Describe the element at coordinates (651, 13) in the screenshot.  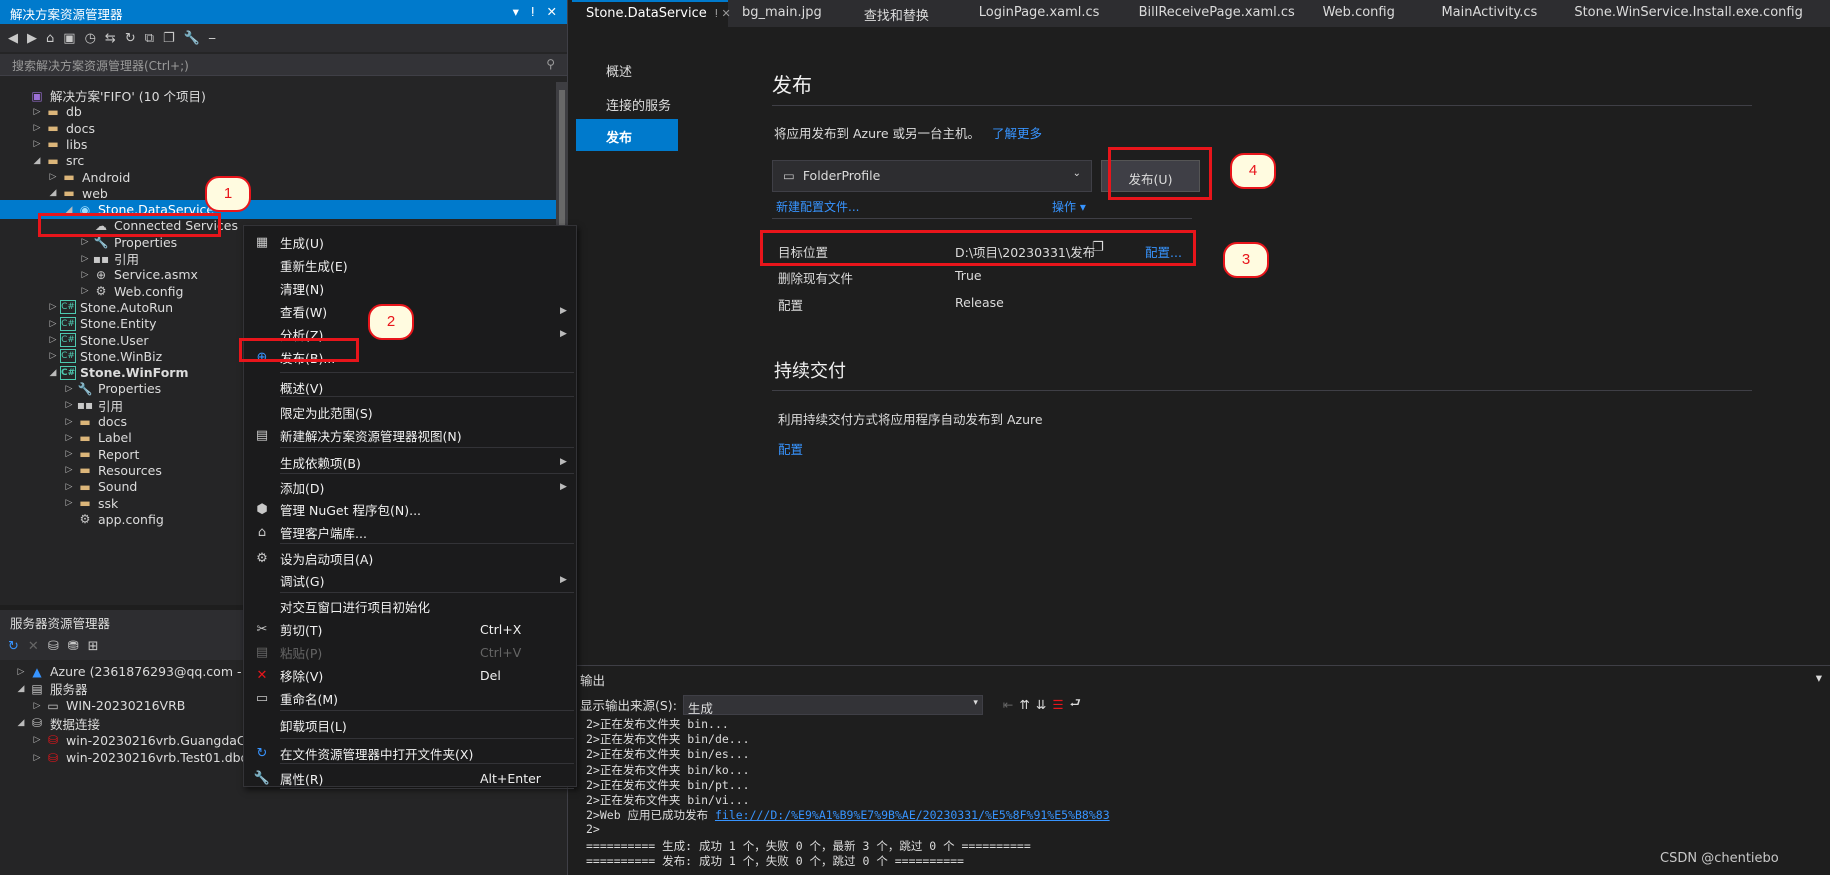
I see `editor-tab: Stone.DataService ⵑ ✕` at that location.